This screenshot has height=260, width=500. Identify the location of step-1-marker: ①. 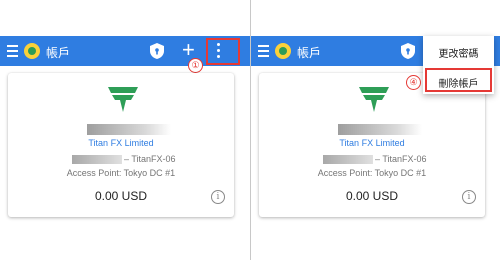
(195, 65).